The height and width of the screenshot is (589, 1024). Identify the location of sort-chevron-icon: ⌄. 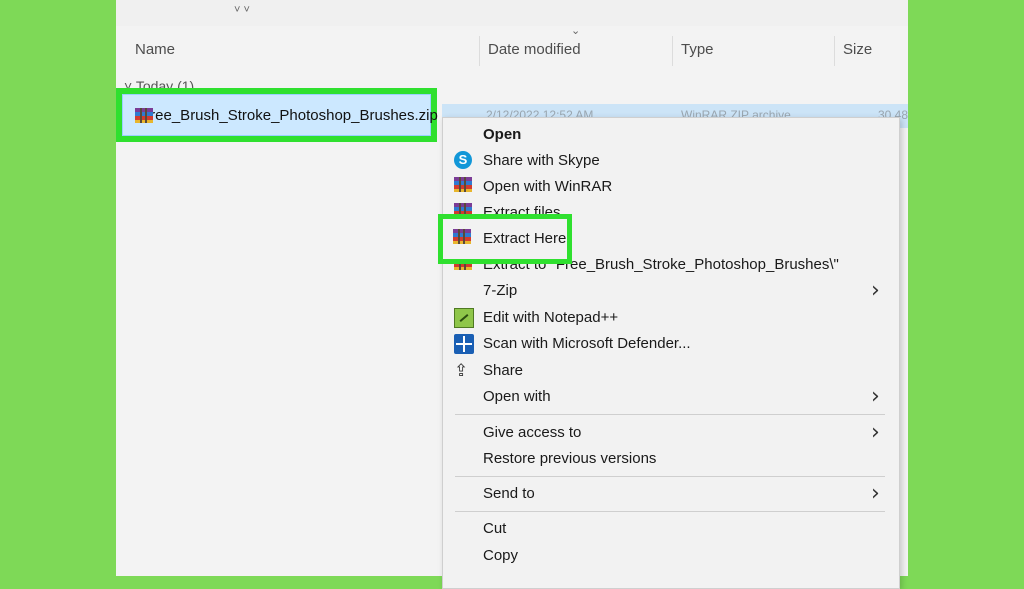
(576, 31).